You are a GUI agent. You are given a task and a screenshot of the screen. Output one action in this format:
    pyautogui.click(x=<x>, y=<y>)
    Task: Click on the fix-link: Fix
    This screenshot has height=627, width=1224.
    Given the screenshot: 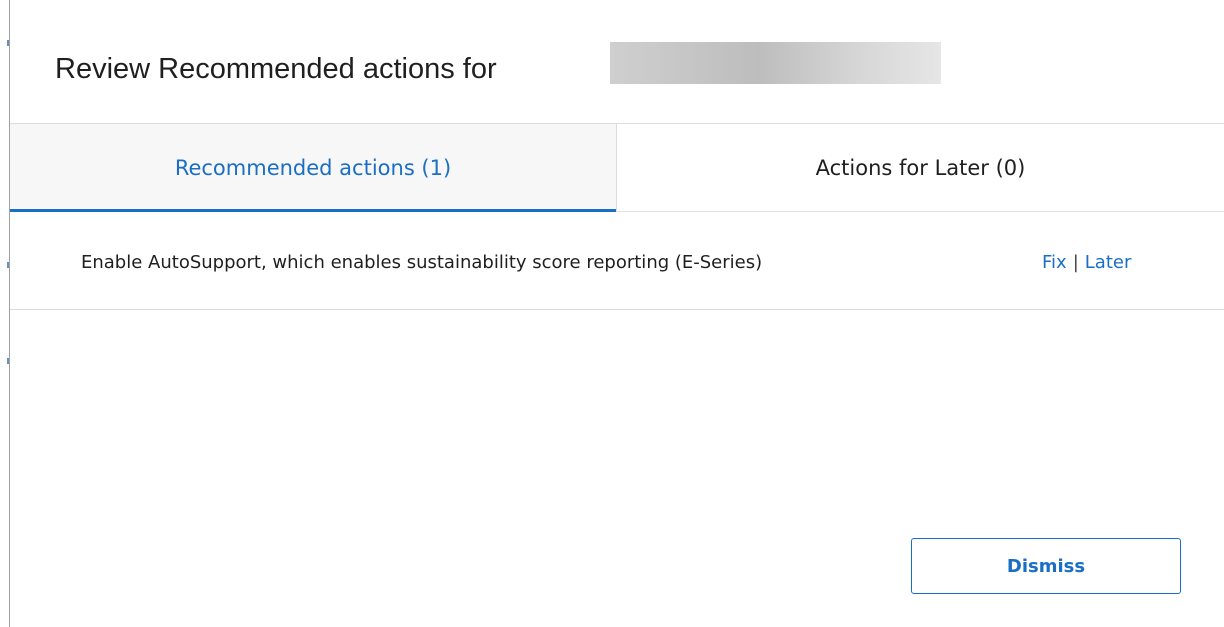 What is the action you would take?
    pyautogui.click(x=1054, y=262)
    